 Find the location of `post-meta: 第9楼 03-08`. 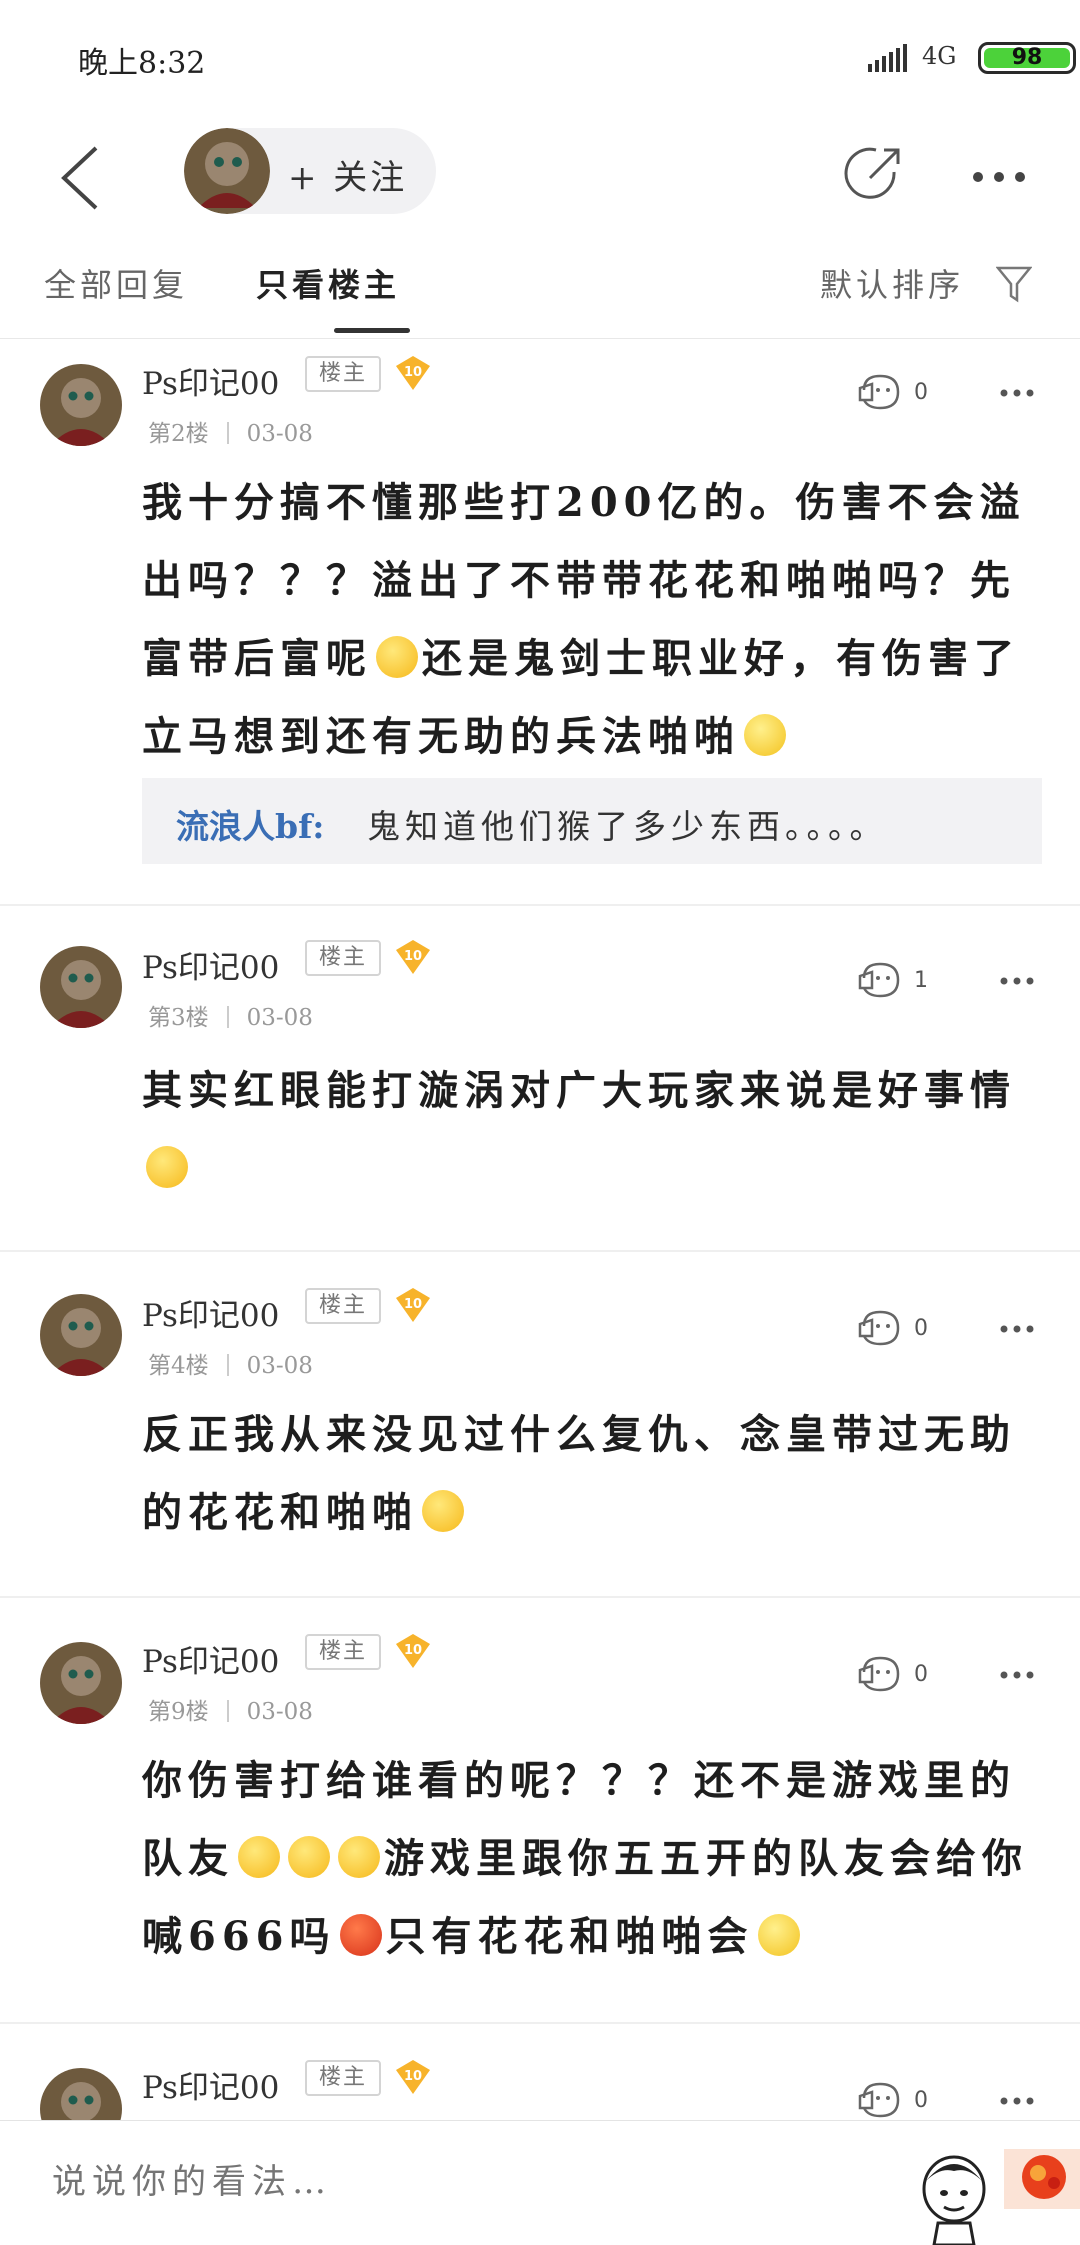

post-meta: 第9楼 03-08 is located at coordinates (230, 1709).